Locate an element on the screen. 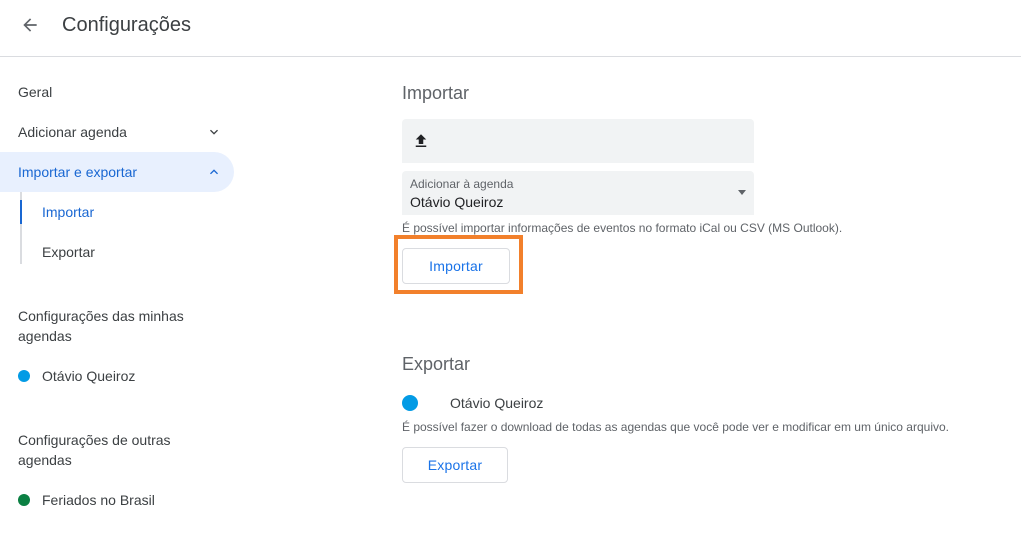 Image resolution: width=1021 pixels, height=552 pixels. sidebar-subitem-exportar: Exportar is located at coordinates (120, 252).